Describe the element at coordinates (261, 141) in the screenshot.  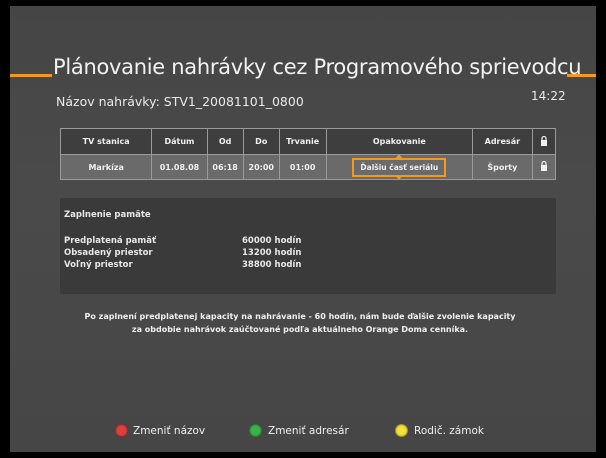
I see `col-to: Do` at that location.